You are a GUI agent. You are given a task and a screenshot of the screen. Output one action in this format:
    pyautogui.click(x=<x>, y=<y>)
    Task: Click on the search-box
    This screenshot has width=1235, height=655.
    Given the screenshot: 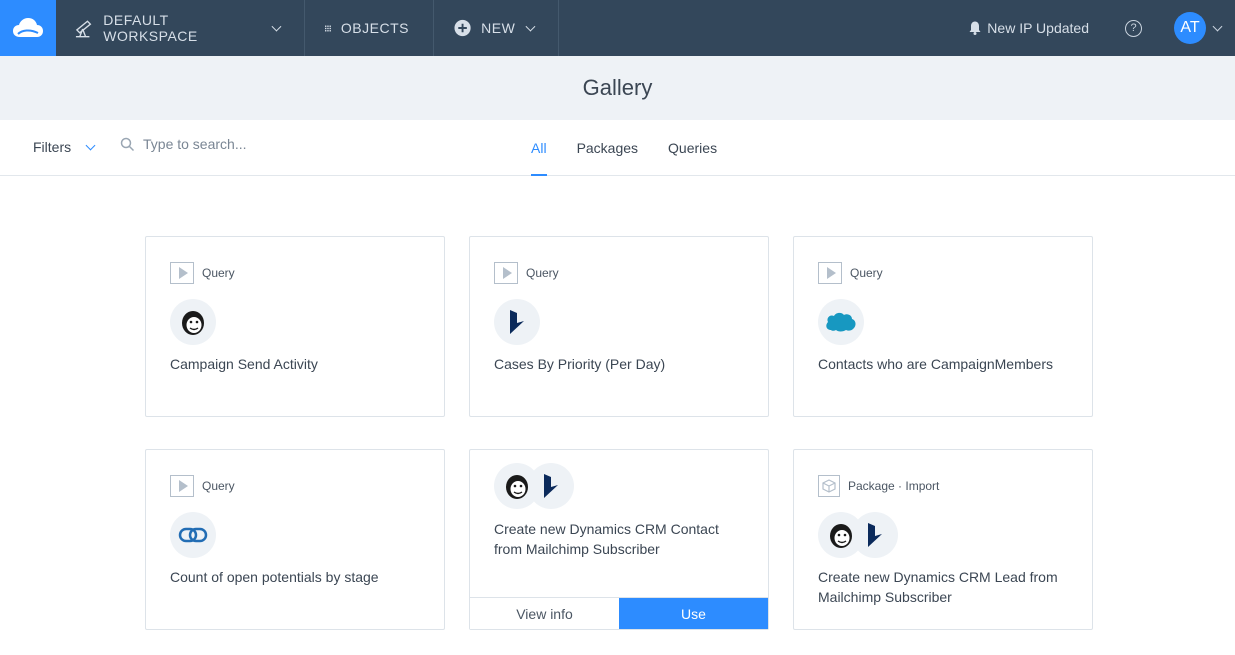 What is the action you would take?
    pyautogui.click(x=231, y=144)
    